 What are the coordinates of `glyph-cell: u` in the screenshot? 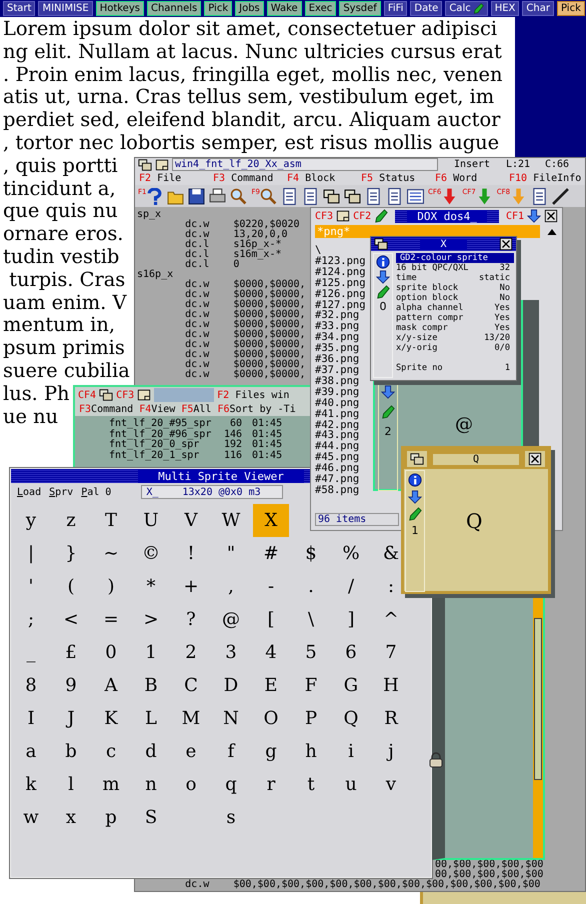 It's located at (351, 784).